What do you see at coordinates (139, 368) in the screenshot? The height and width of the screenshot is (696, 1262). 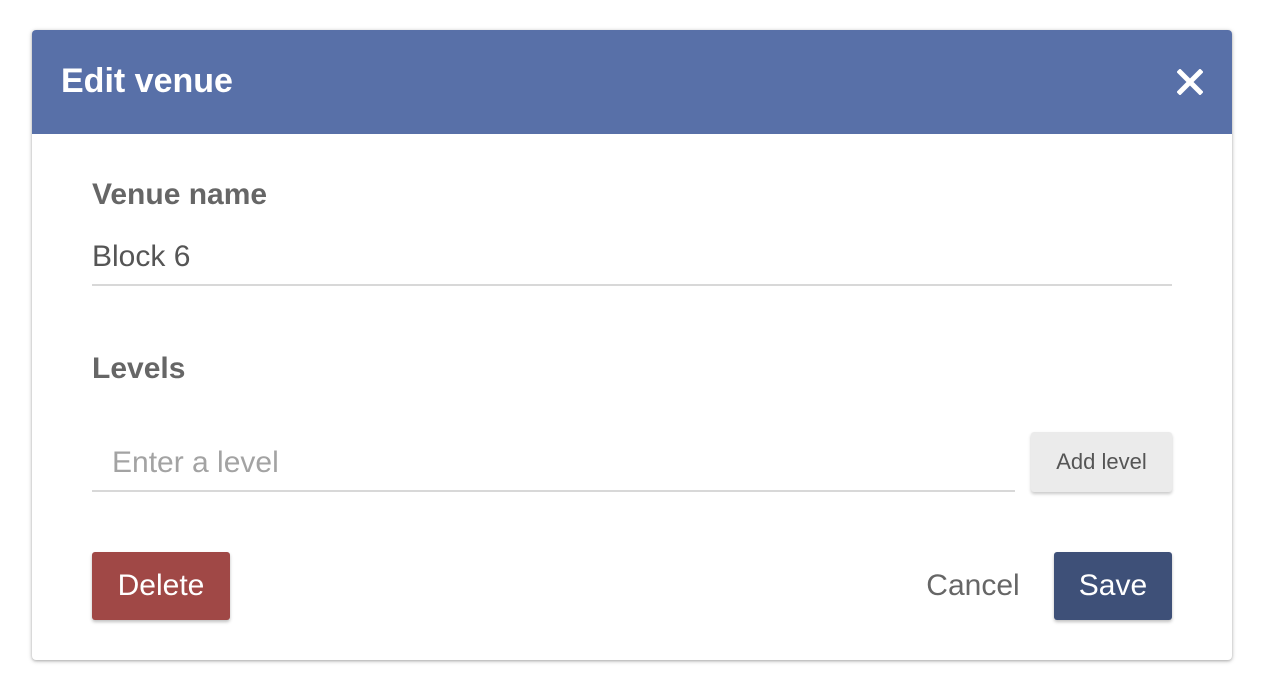 I see `levels-label: Levels` at bounding box center [139, 368].